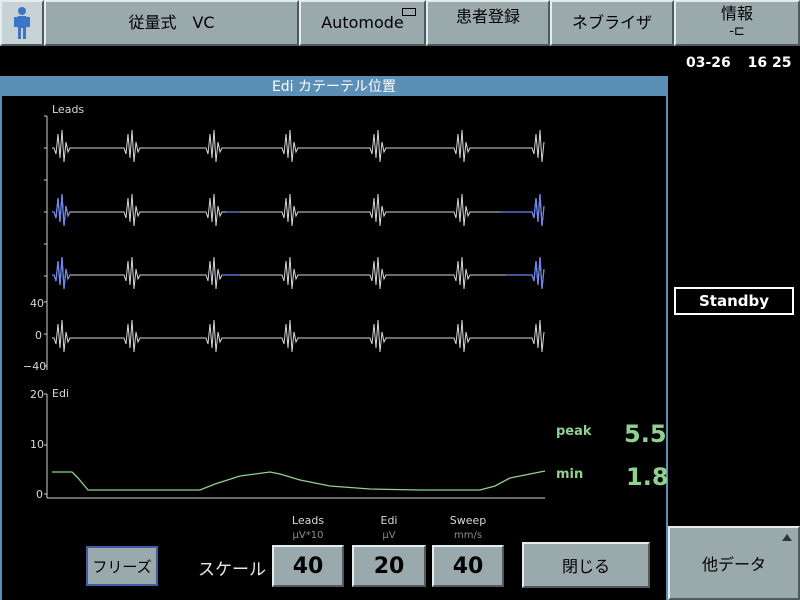 The width and height of the screenshot is (800, 600). Describe the element at coordinates (232, 570) in the screenshot. I see `scale-label: スケール` at that location.